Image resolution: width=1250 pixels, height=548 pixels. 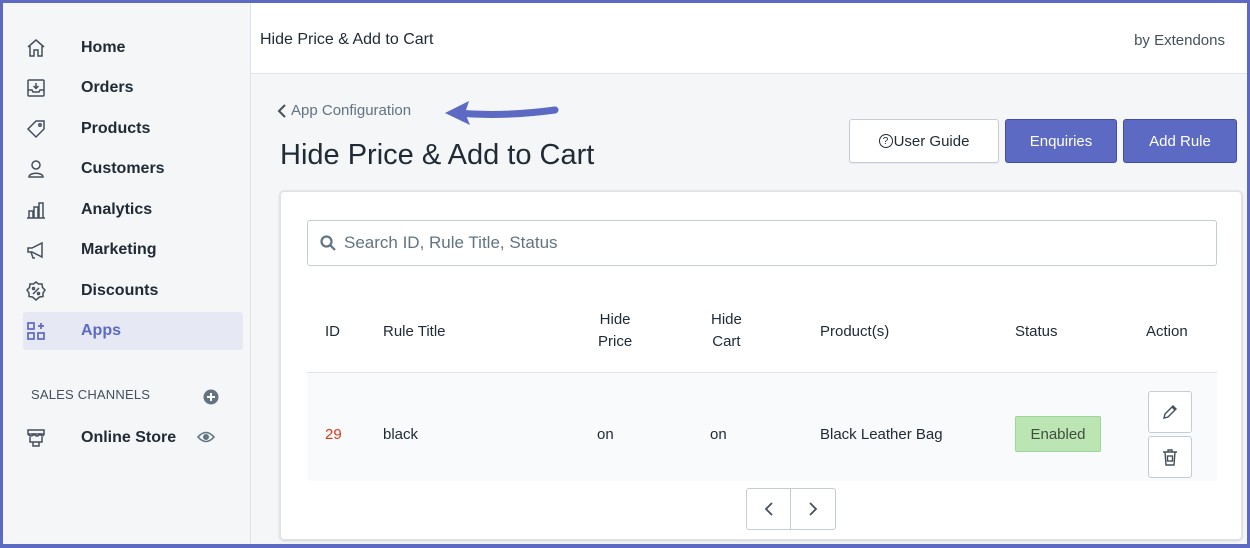 I want to click on cell-hide-cart: on, so click(x=718, y=434).